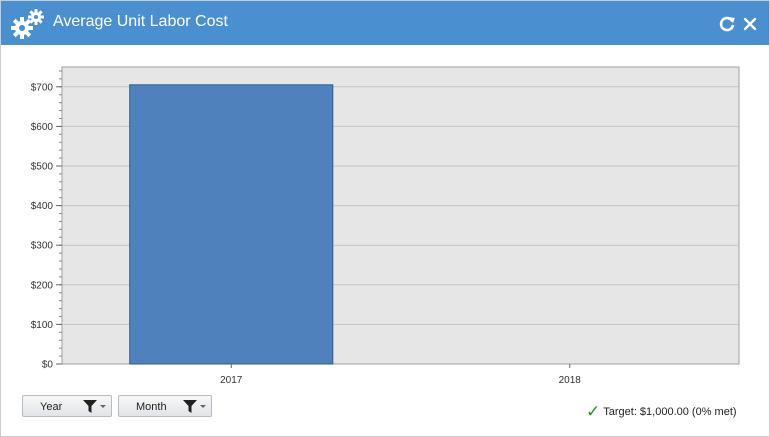 The image size is (770, 437). I want to click on widget-title: Average Unit Labor Cost, so click(140, 21).